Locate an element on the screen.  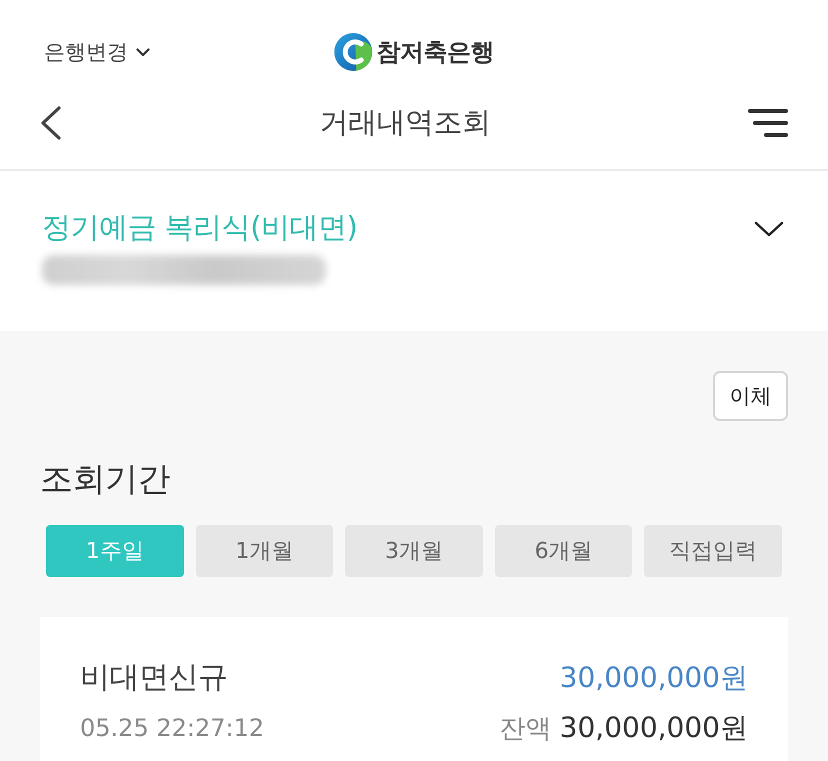
chevron-down-icon is located at coordinates (769, 229).